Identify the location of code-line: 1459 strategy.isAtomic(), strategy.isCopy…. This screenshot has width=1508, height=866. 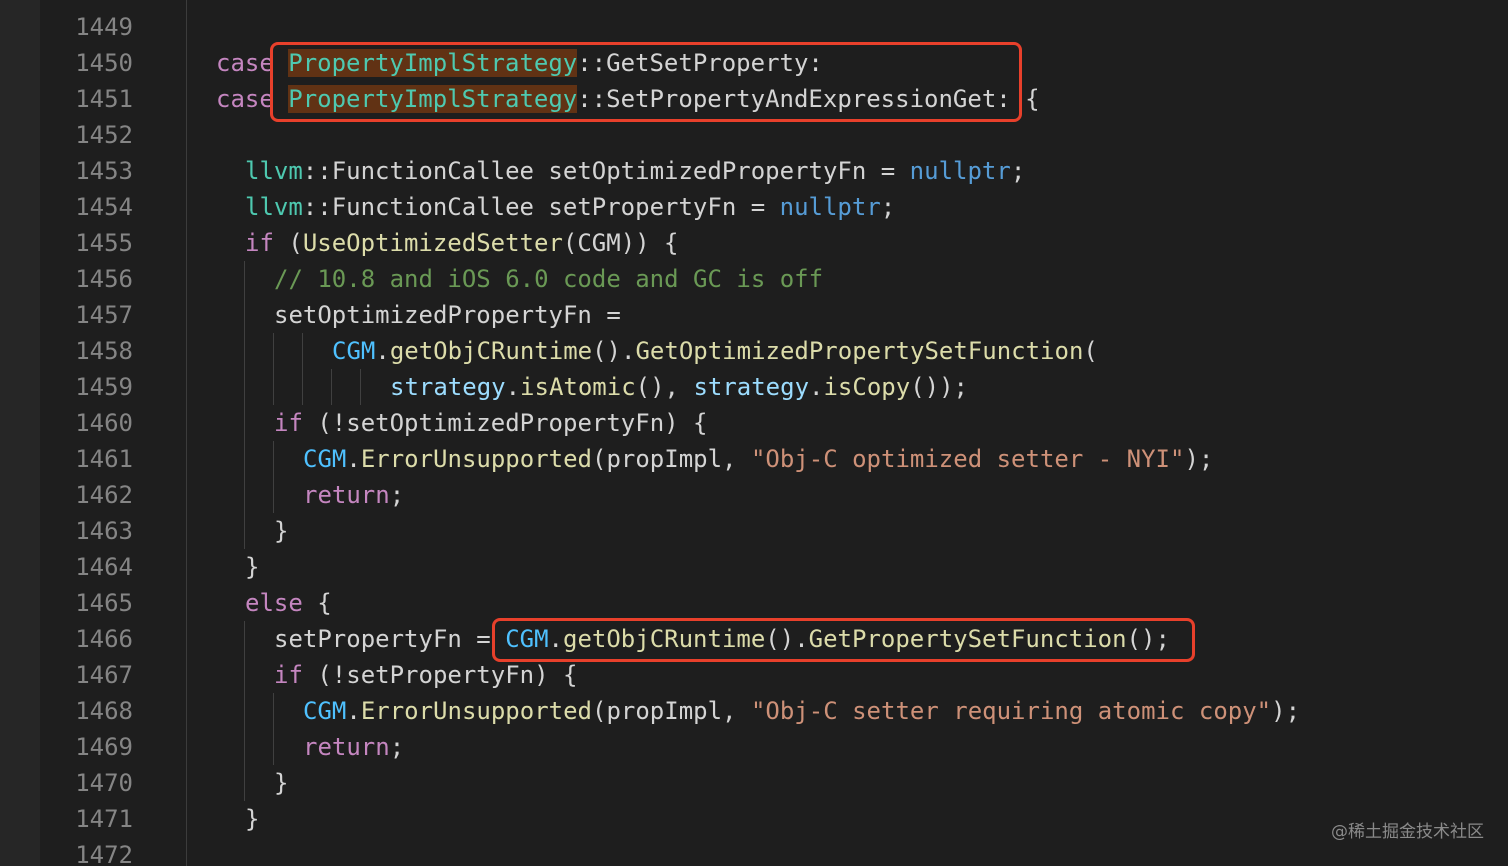
(754, 387).